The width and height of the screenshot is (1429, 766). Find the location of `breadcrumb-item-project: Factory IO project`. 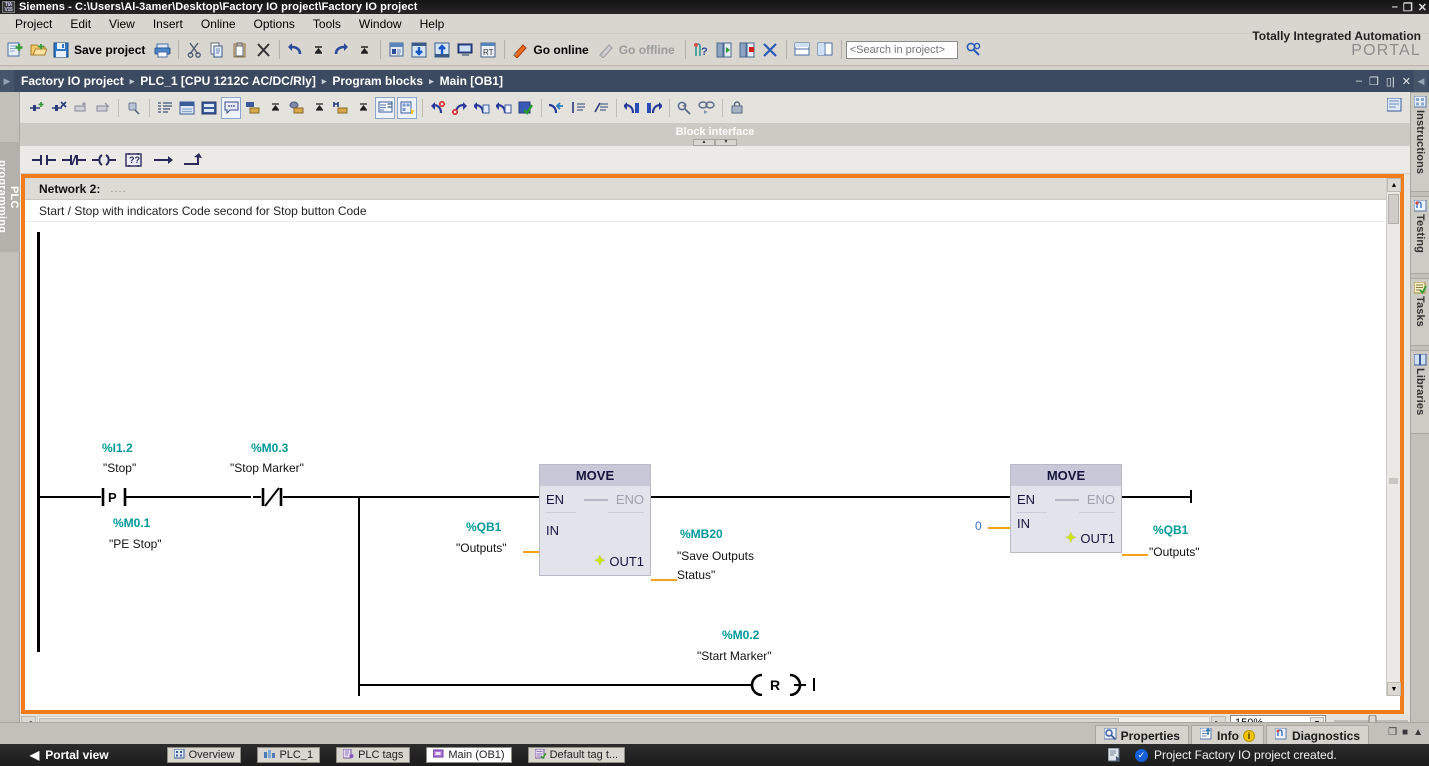

breadcrumb-item-project: Factory IO project is located at coordinates (72, 81).